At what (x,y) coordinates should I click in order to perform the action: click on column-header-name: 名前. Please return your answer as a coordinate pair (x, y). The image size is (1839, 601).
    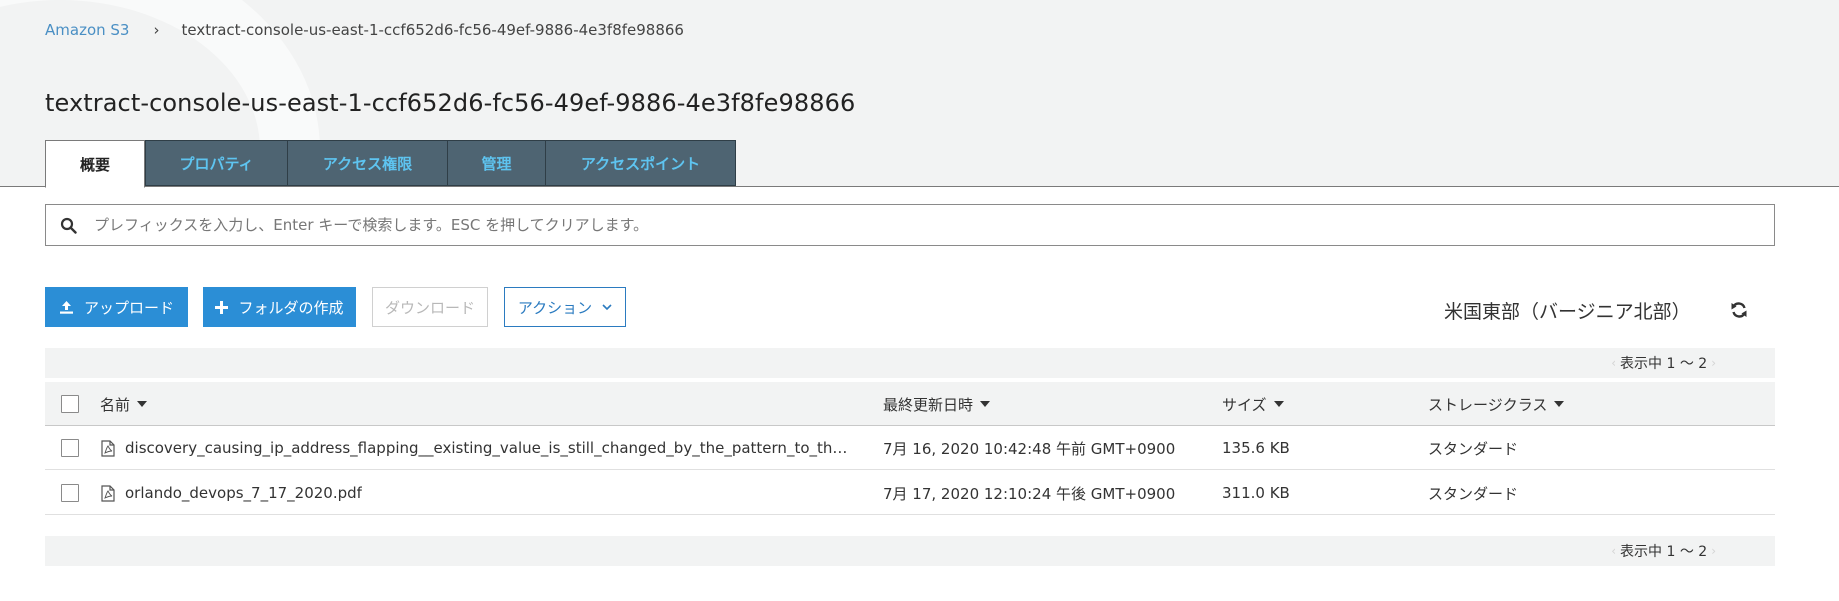
    Looking at the image, I should click on (124, 404).